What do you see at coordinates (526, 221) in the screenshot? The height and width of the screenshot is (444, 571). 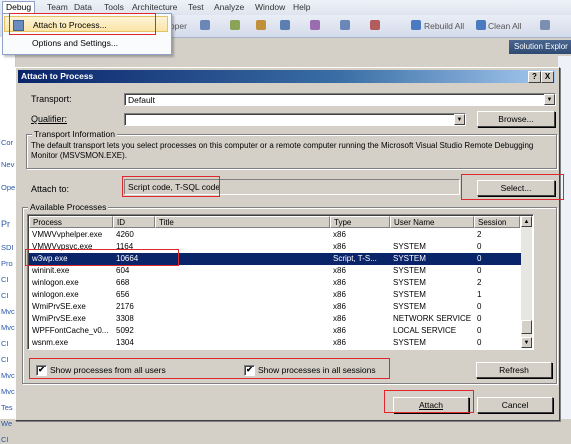 I see `scroll-up-icon: ▲` at bounding box center [526, 221].